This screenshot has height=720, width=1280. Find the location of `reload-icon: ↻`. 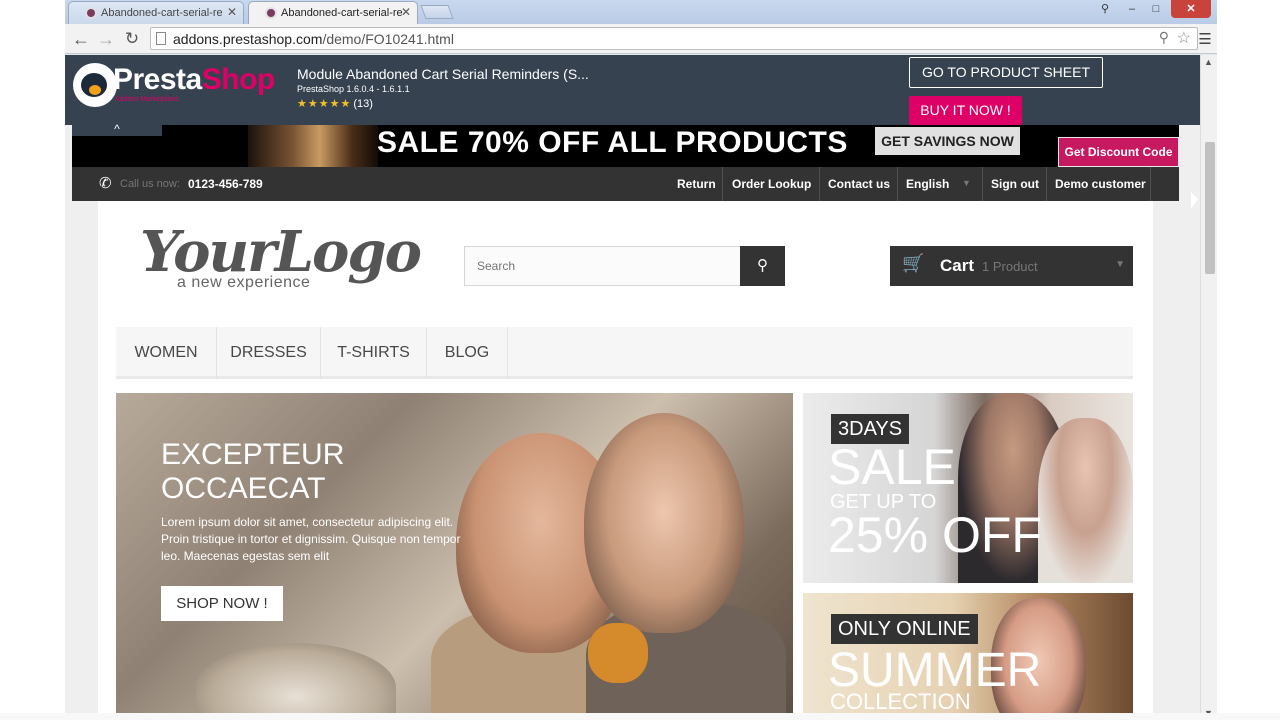

reload-icon: ↻ is located at coordinates (132, 39).